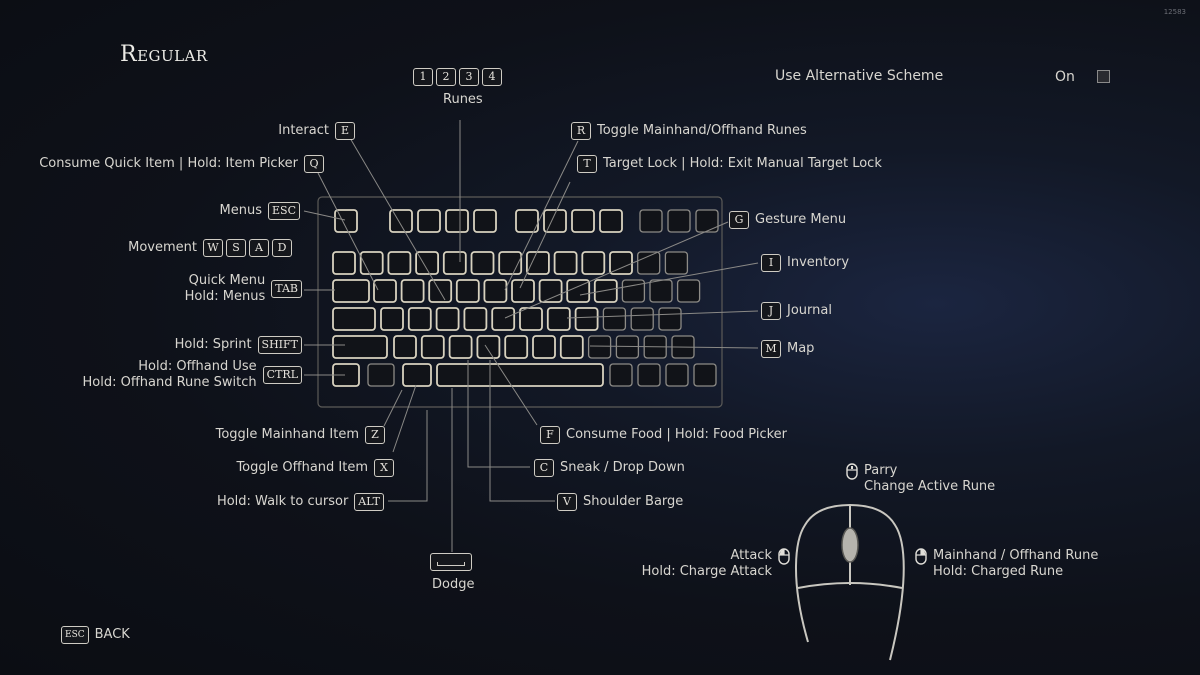 This screenshot has height=675, width=1200. I want to click on binding-consume-food: F Consume Food | Hold: Food Picker, so click(663, 435).